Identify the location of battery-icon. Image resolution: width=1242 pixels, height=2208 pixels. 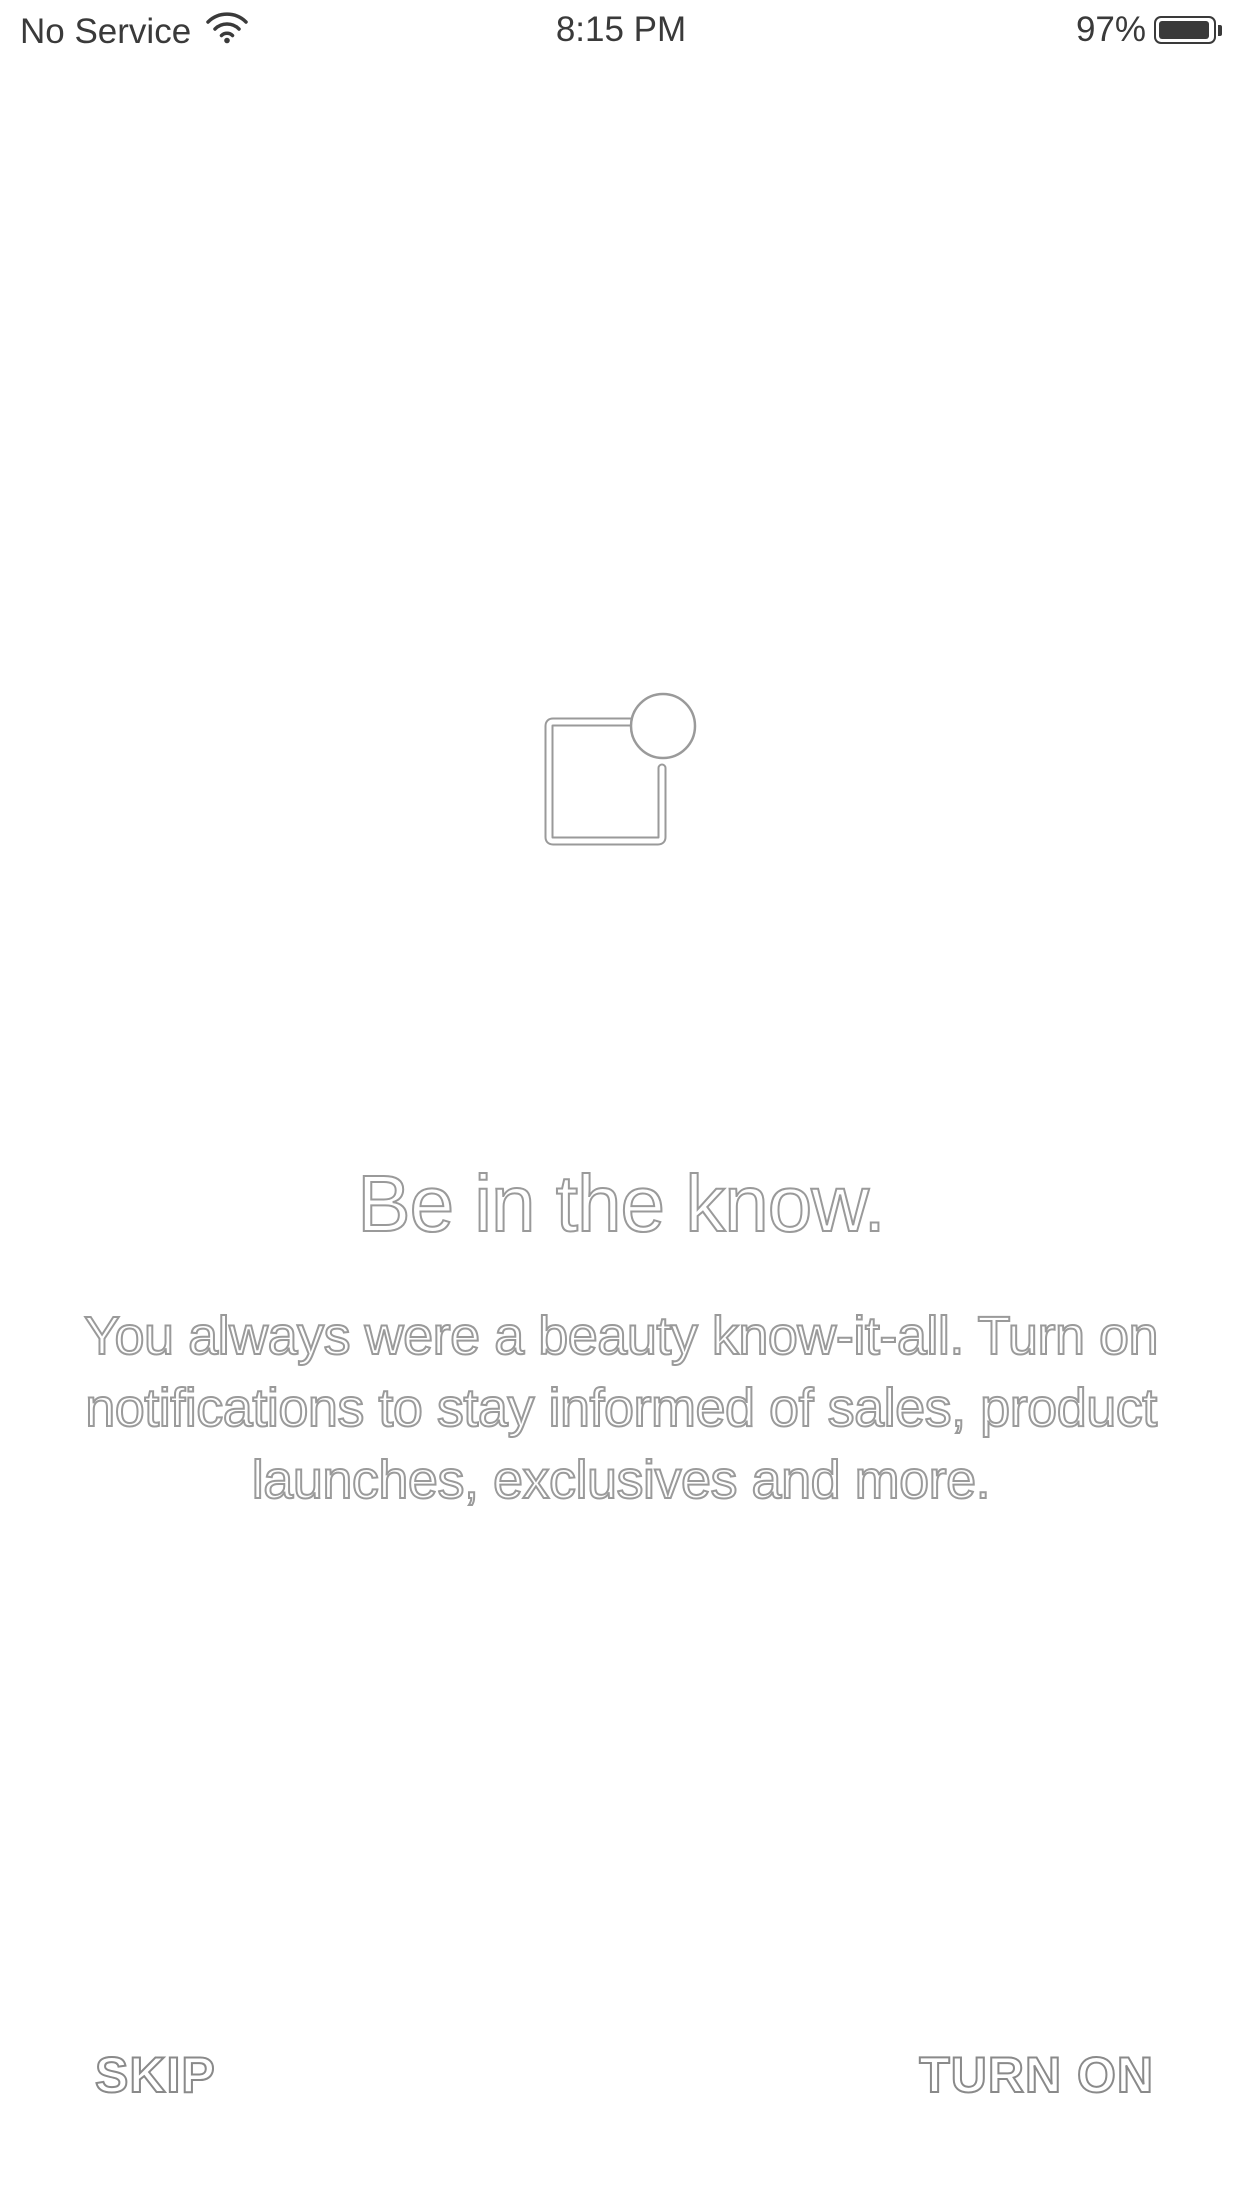
(1185, 30).